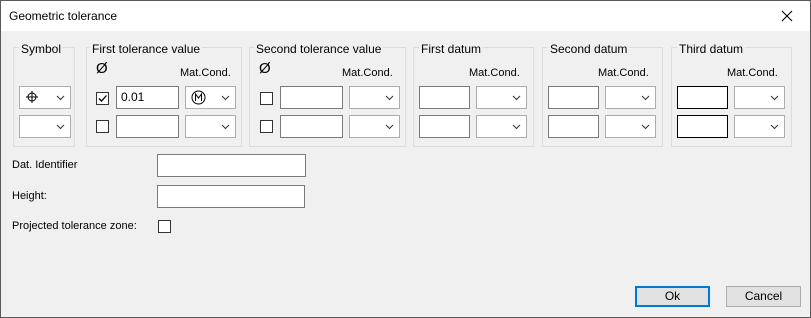  I want to click on window-title: Geometric tolerance, so click(63, 16).